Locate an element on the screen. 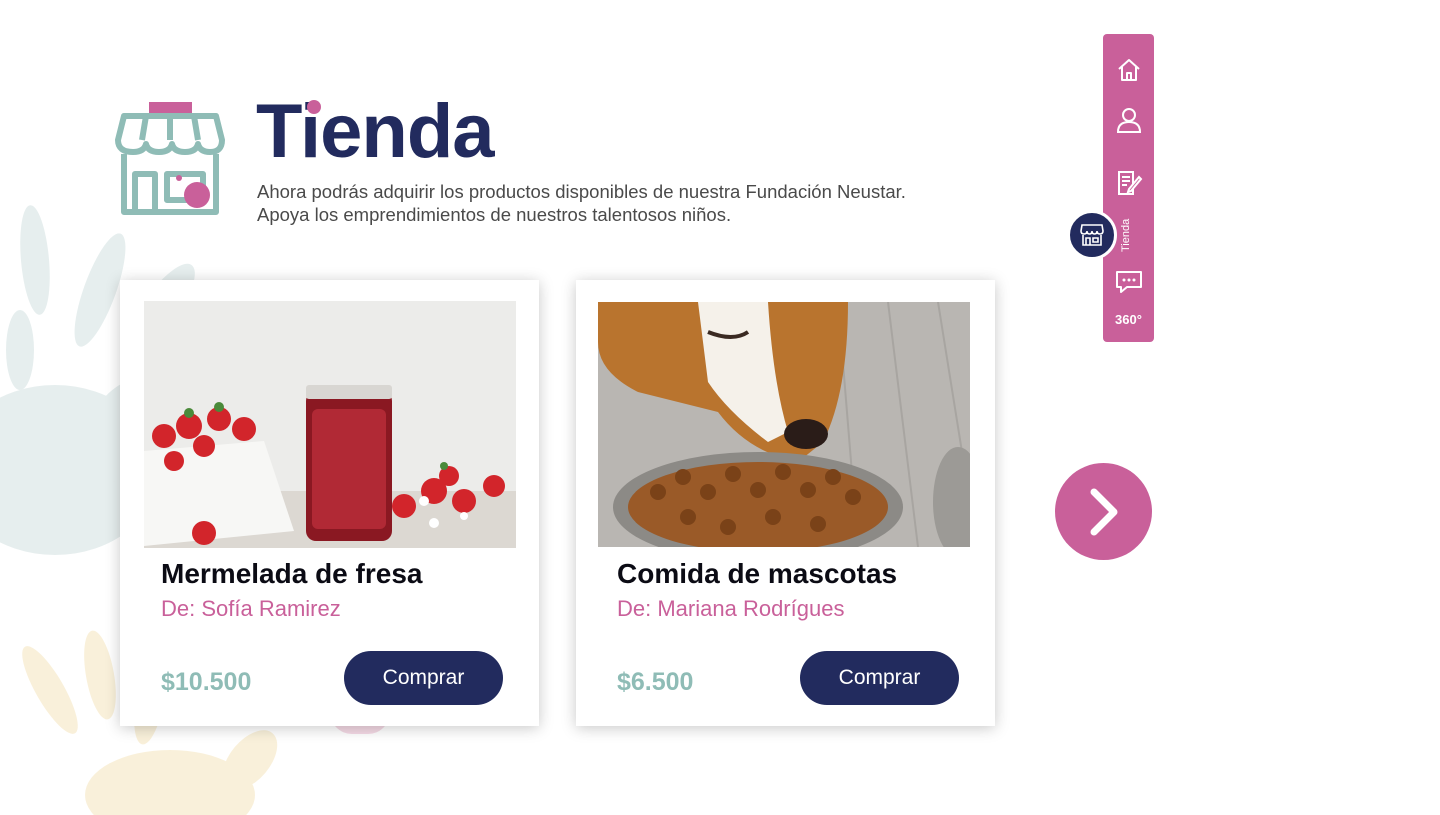  product-price: $6.500 is located at coordinates (655, 682).